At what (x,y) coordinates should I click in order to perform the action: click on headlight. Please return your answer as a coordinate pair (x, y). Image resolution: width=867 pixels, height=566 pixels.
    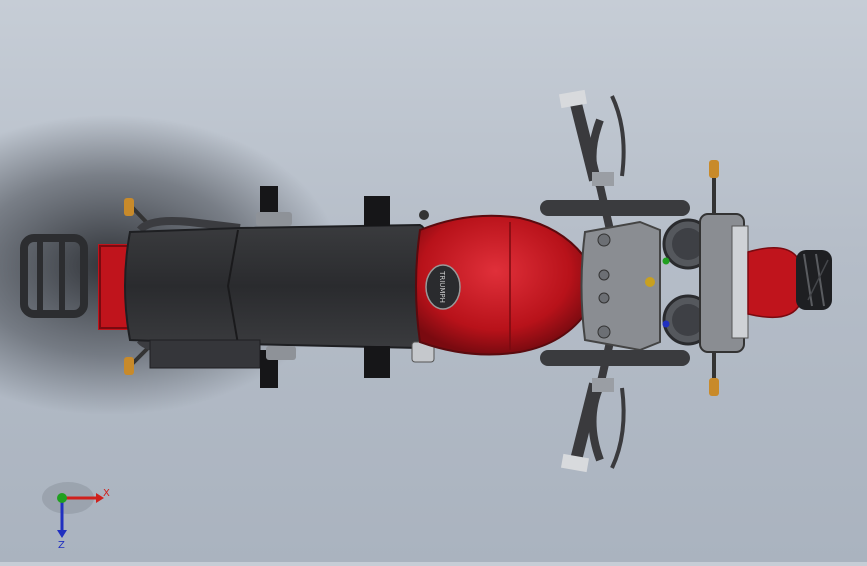
    Looking at the image, I should click on (724, 283).